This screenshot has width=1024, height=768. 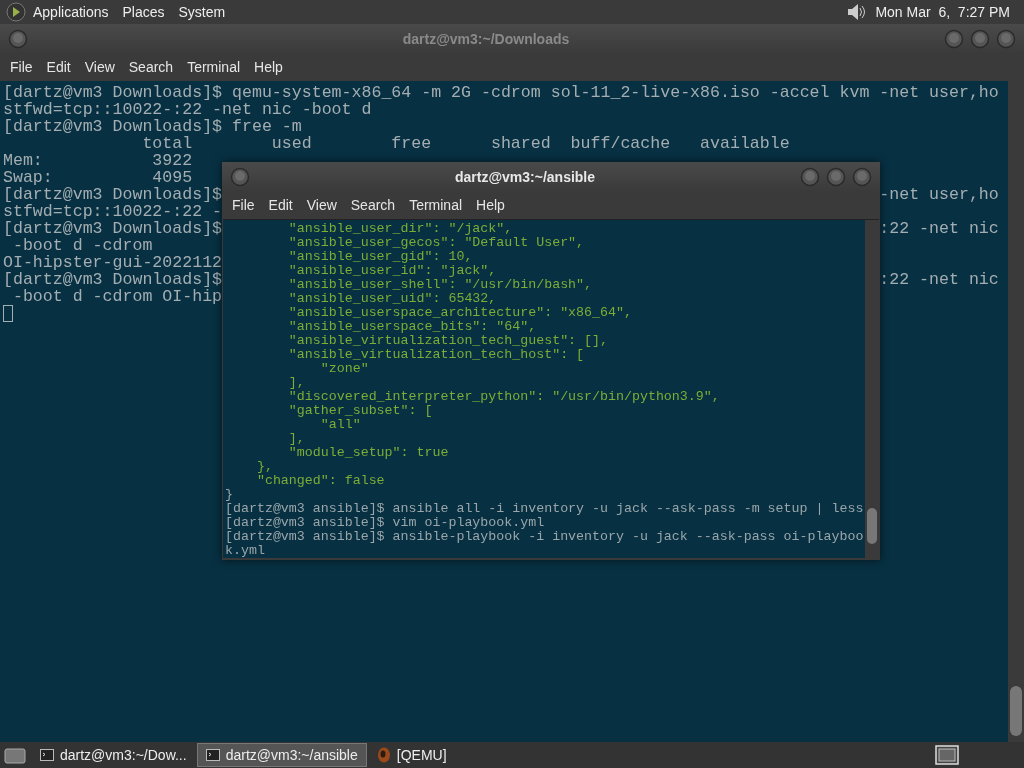 I want to click on terminal-line: "ansible_user_gecos": "Default User",, so click(x=436, y=243).